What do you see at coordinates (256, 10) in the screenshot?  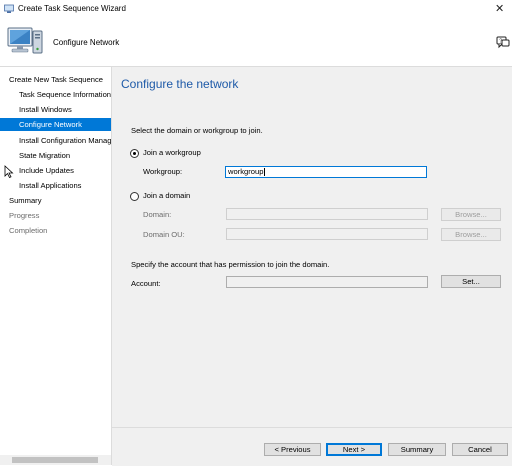 I see `title-bar: Create Task Sequence Wizard ✕` at bounding box center [256, 10].